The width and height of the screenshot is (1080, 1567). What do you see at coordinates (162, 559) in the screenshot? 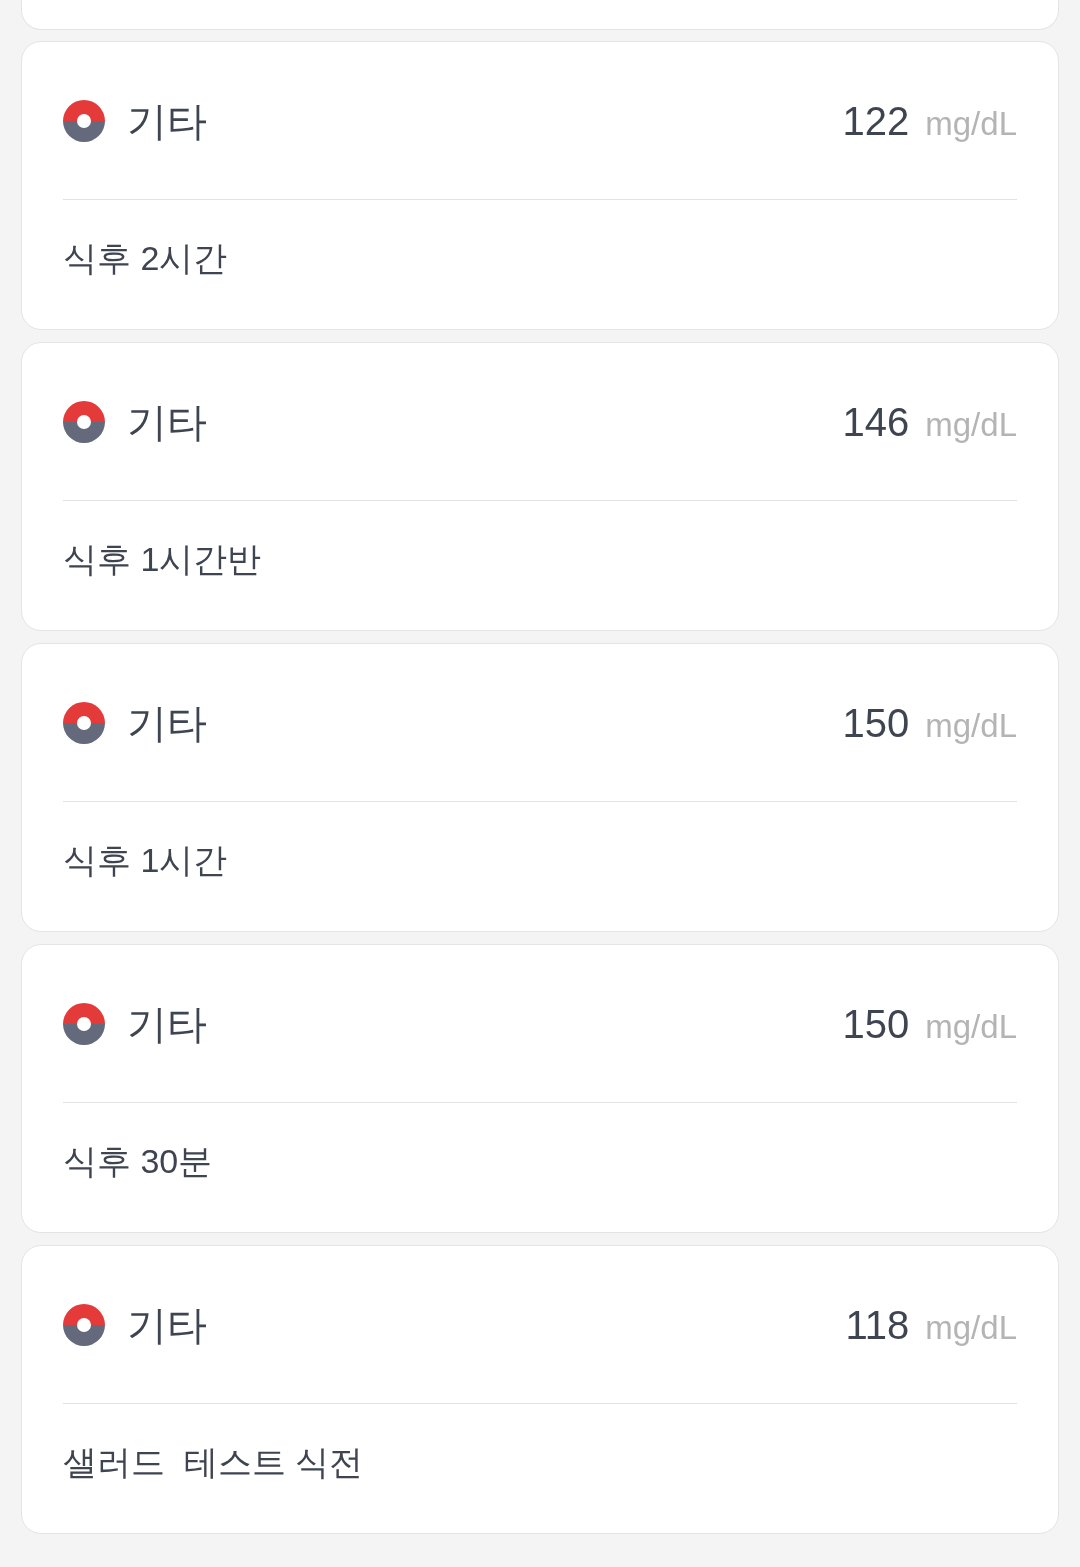
I see `note-text: 식후 1시간반` at bounding box center [162, 559].